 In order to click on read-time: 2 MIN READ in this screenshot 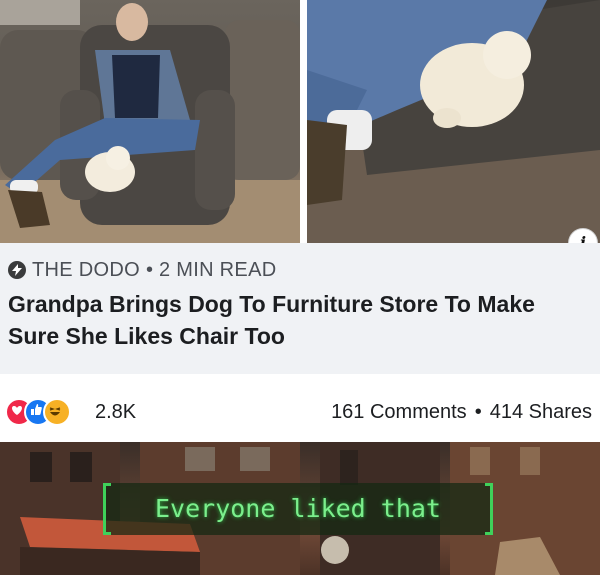, I will do `click(217, 269)`.